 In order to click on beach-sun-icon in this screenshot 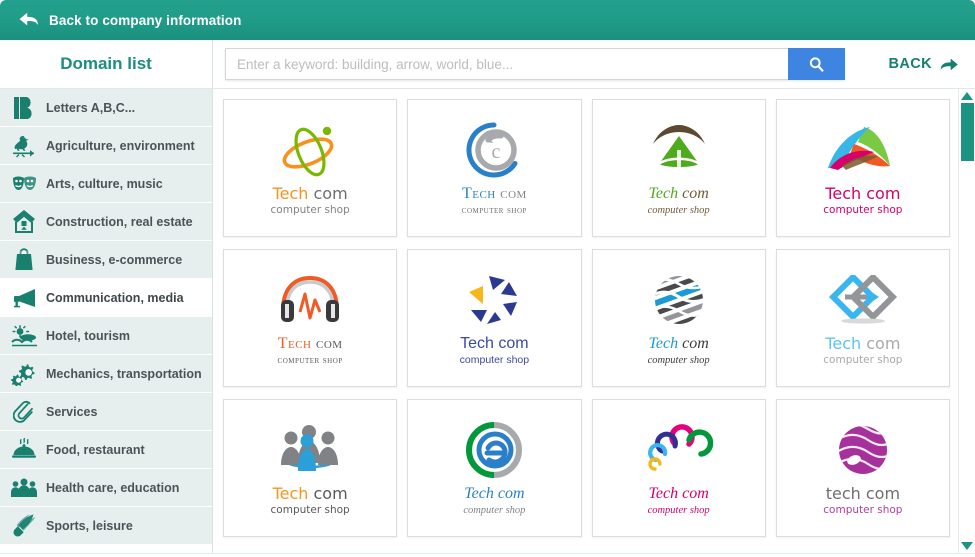, I will do `click(24, 336)`.